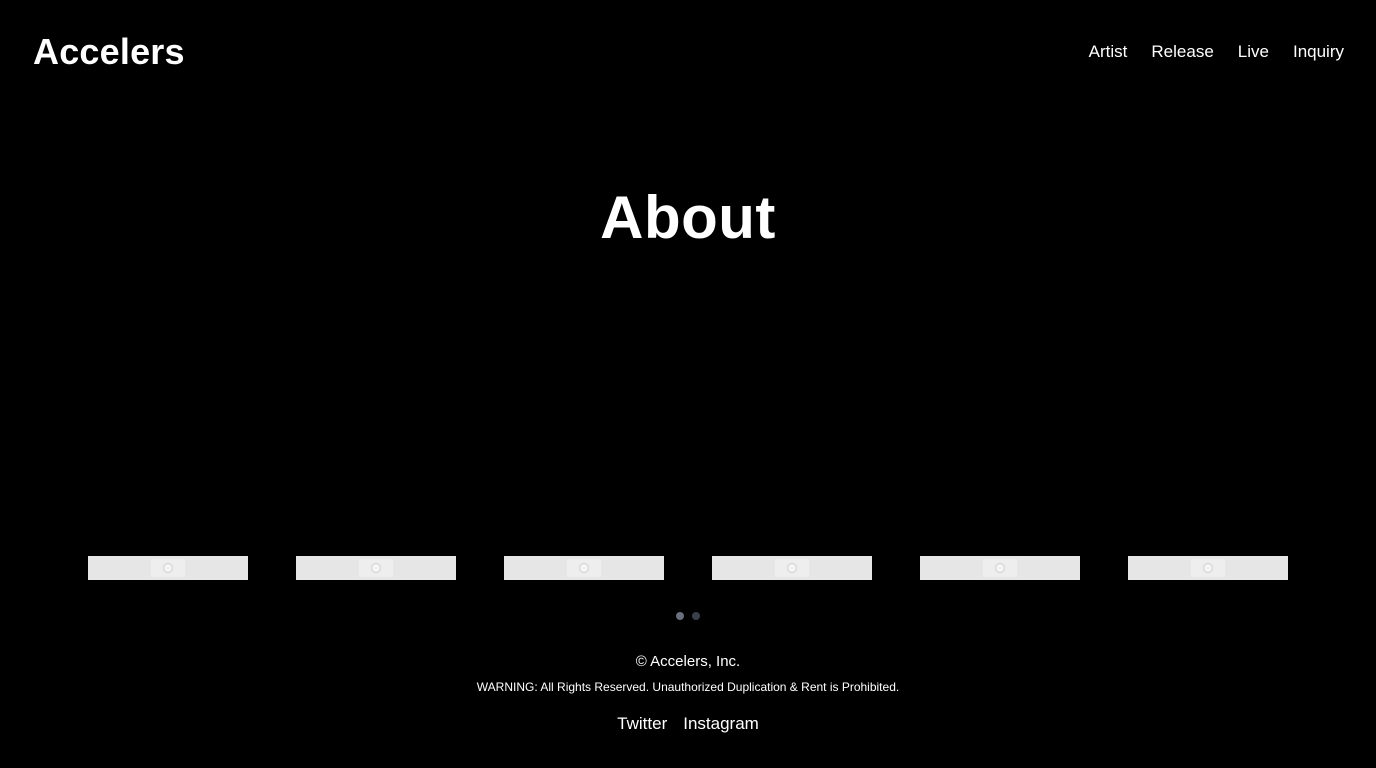  What do you see at coordinates (688, 217) in the screenshot?
I see `page-title: About` at bounding box center [688, 217].